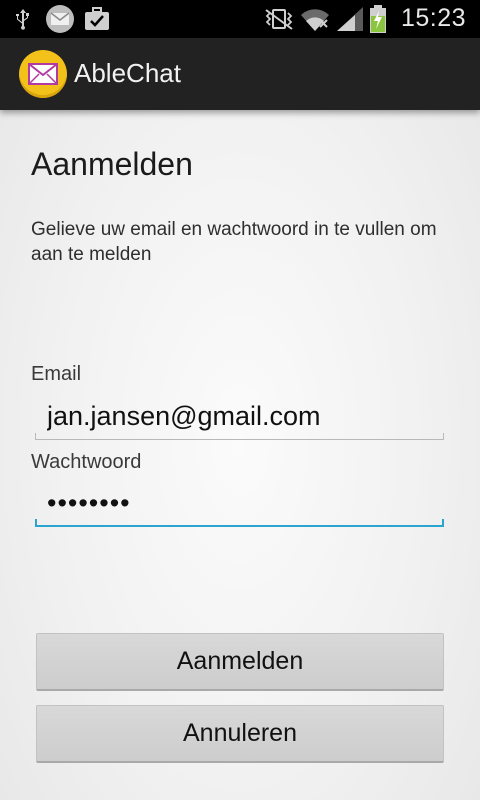 This screenshot has height=800, width=480. I want to click on email-input, so click(239, 416).